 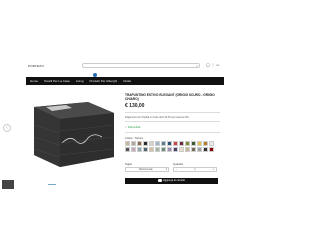 What do you see at coordinates (197, 66) in the screenshot?
I see `search-icon: ⌕` at bounding box center [197, 66].